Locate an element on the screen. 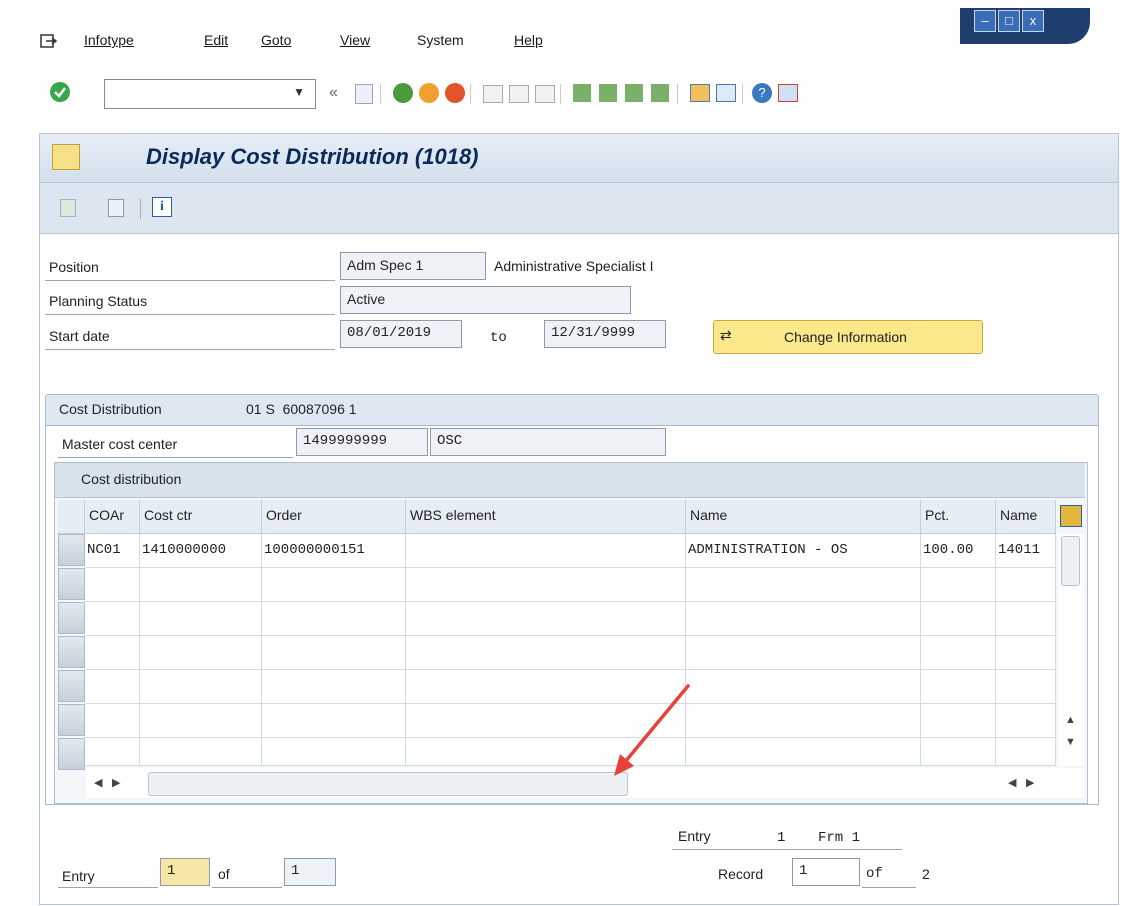  column-header-order: Order is located at coordinates (334, 517).